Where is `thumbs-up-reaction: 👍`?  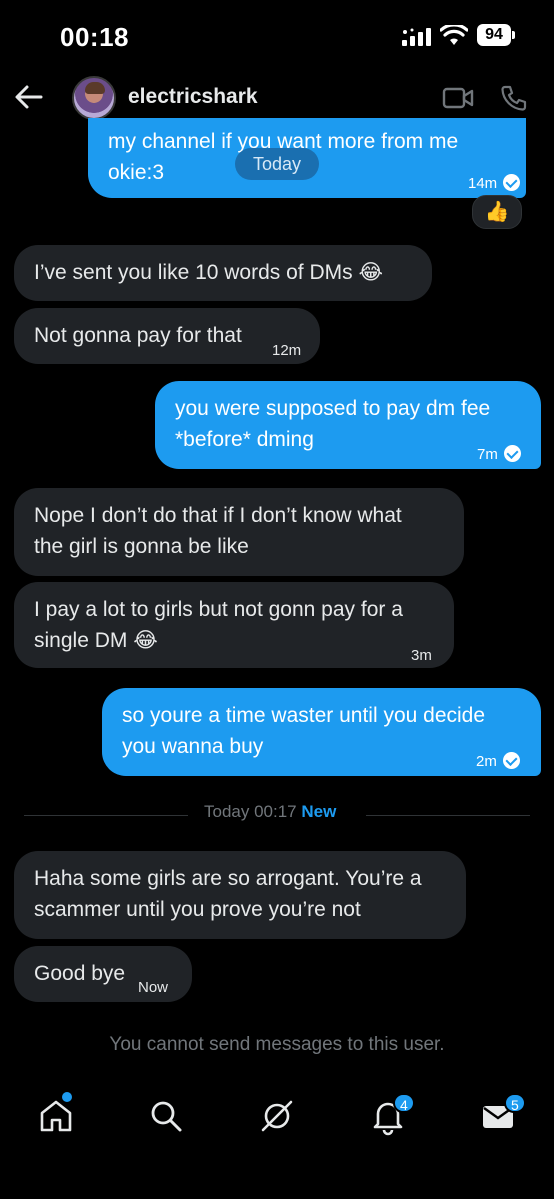 thumbs-up-reaction: 👍 is located at coordinates (497, 212).